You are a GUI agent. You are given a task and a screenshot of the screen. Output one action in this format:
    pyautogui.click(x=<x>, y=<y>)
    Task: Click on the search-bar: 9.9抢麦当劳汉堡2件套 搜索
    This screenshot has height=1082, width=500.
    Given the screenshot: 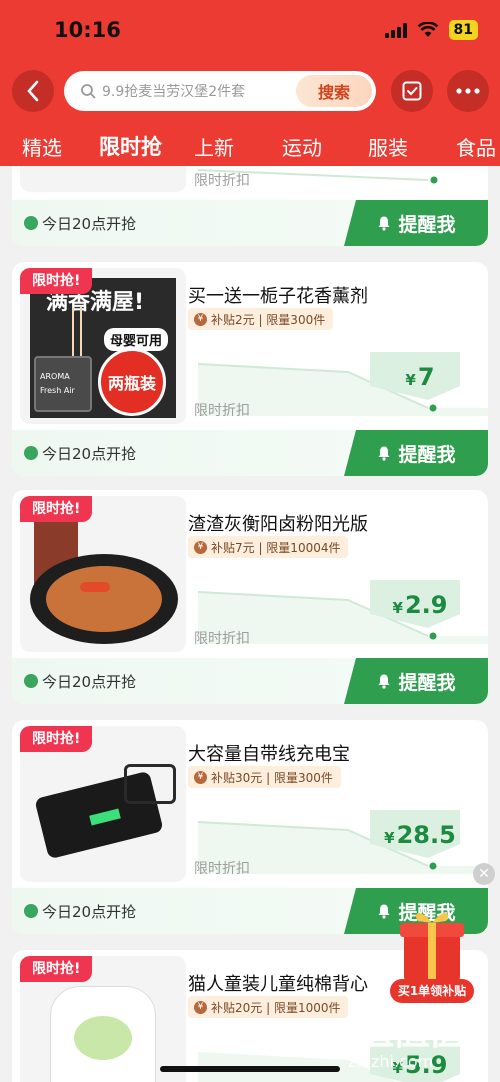 What is the action you would take?
    pyautogui.click(x=220, y=91)
    